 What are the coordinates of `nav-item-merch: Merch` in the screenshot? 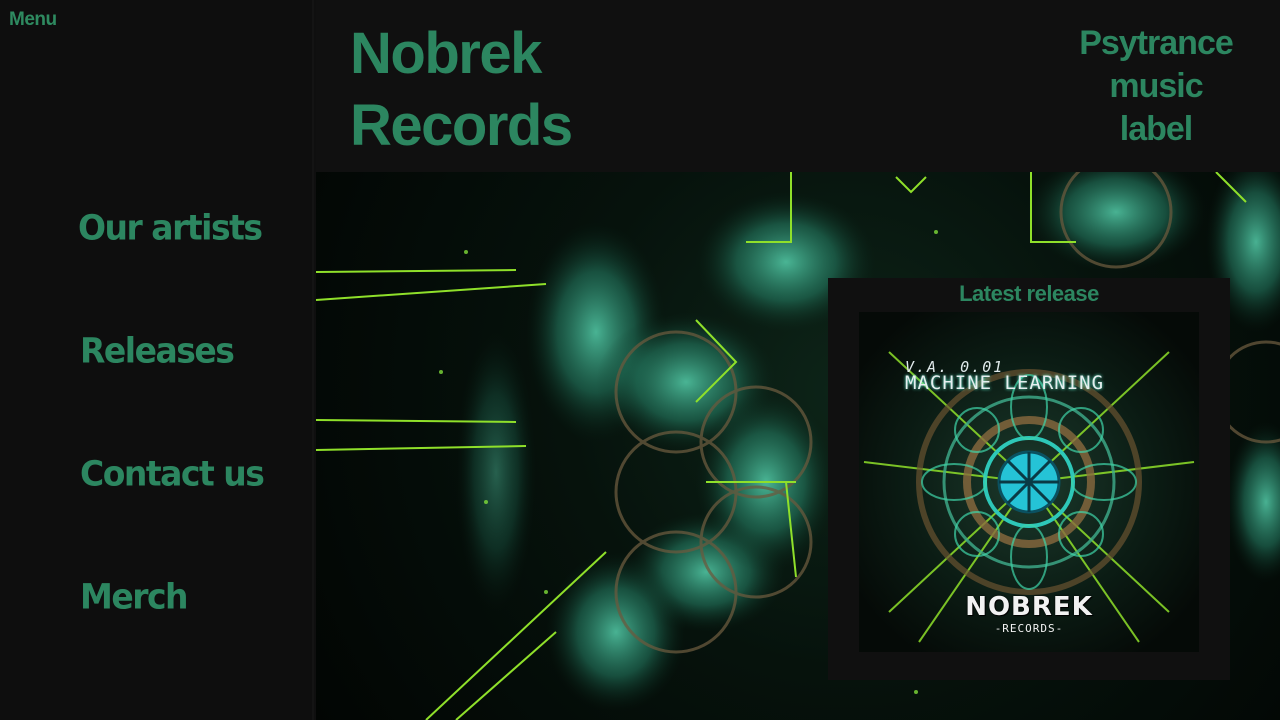 It's located at (134, 596).